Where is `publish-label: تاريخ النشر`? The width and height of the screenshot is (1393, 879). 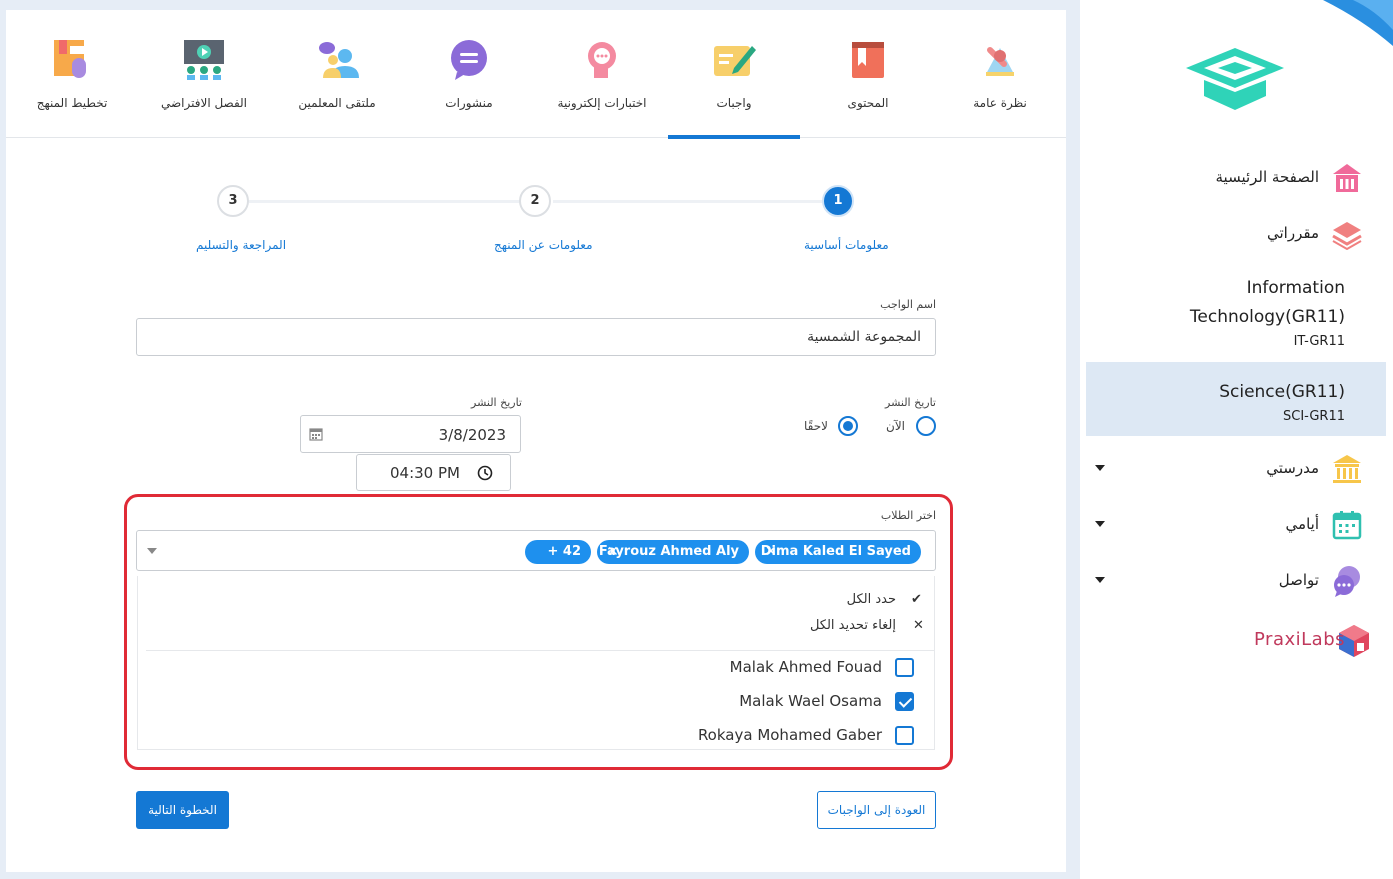 publish-label: تاريخ النشر is located at coordinates (910, 402).